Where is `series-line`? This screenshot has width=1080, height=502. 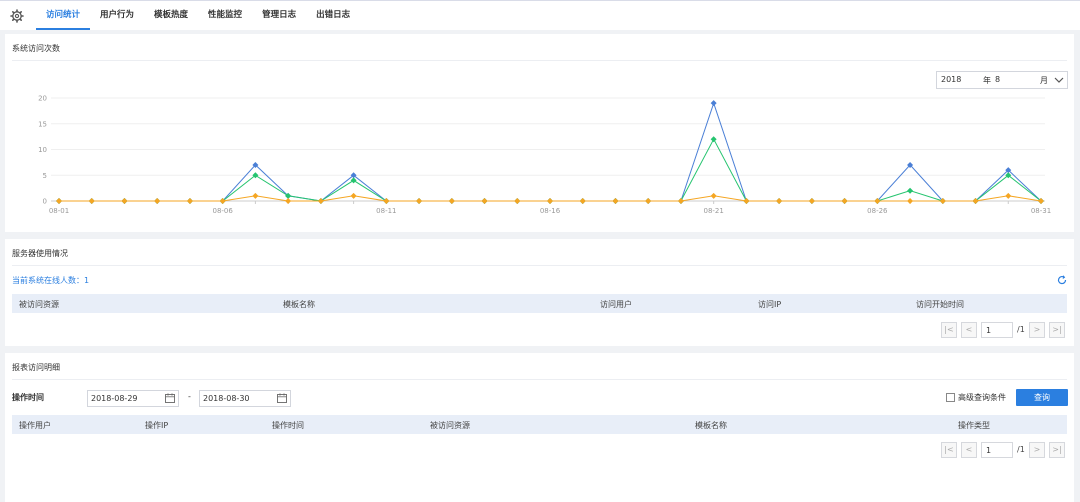
series-line is located at coordinates (550, 170).